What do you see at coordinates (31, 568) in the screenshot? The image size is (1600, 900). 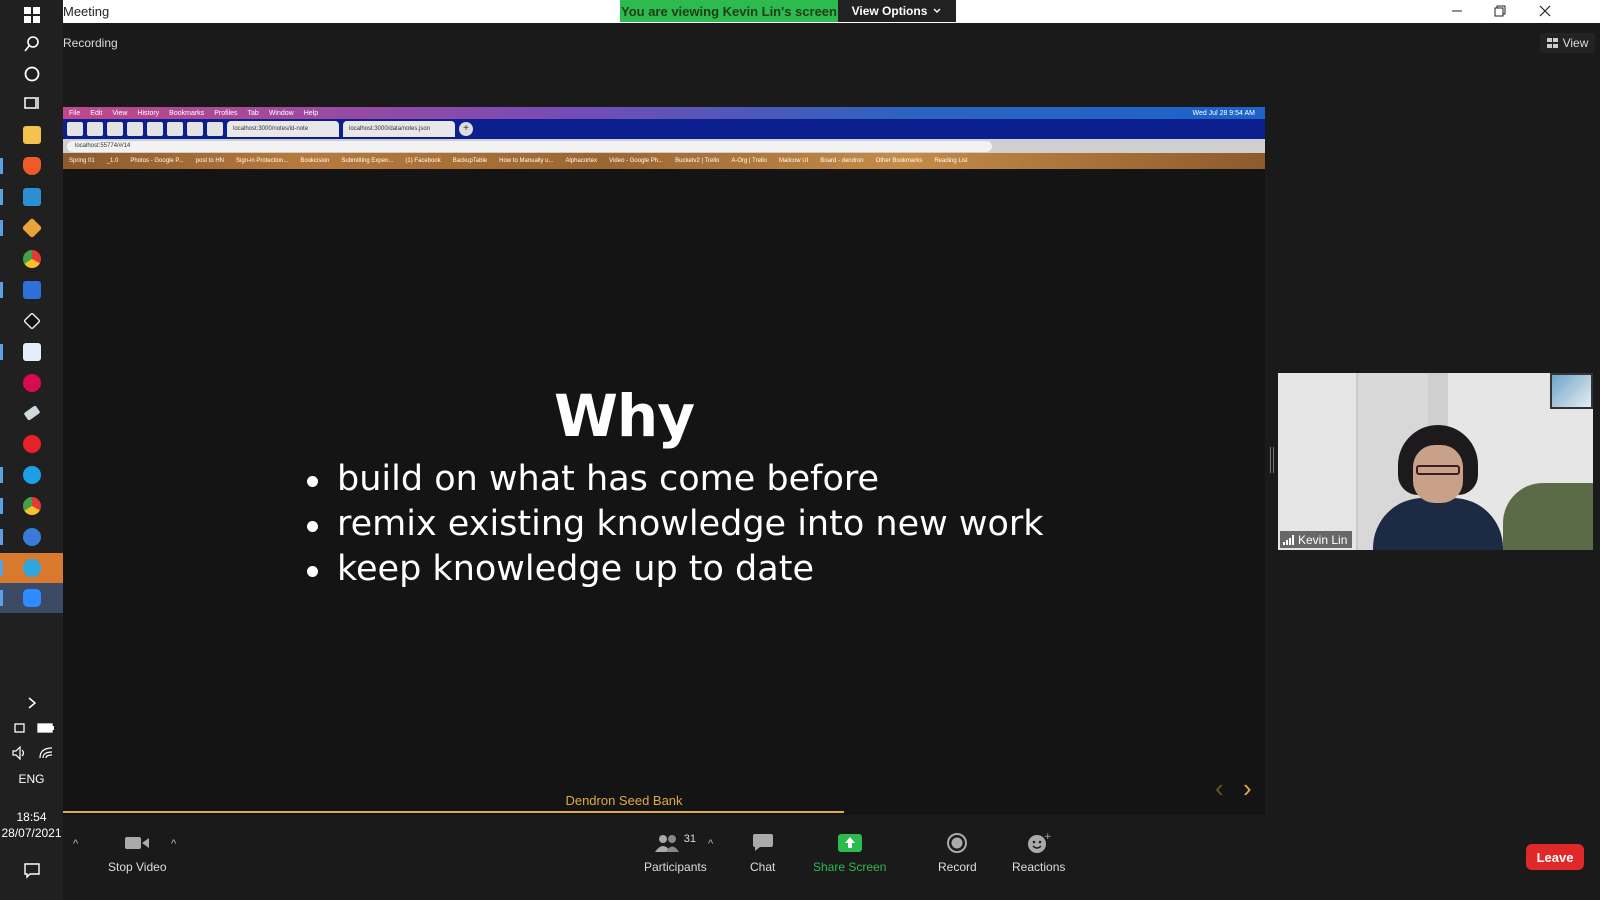 I see `telegram-icon` at bounding box center [31, 568].